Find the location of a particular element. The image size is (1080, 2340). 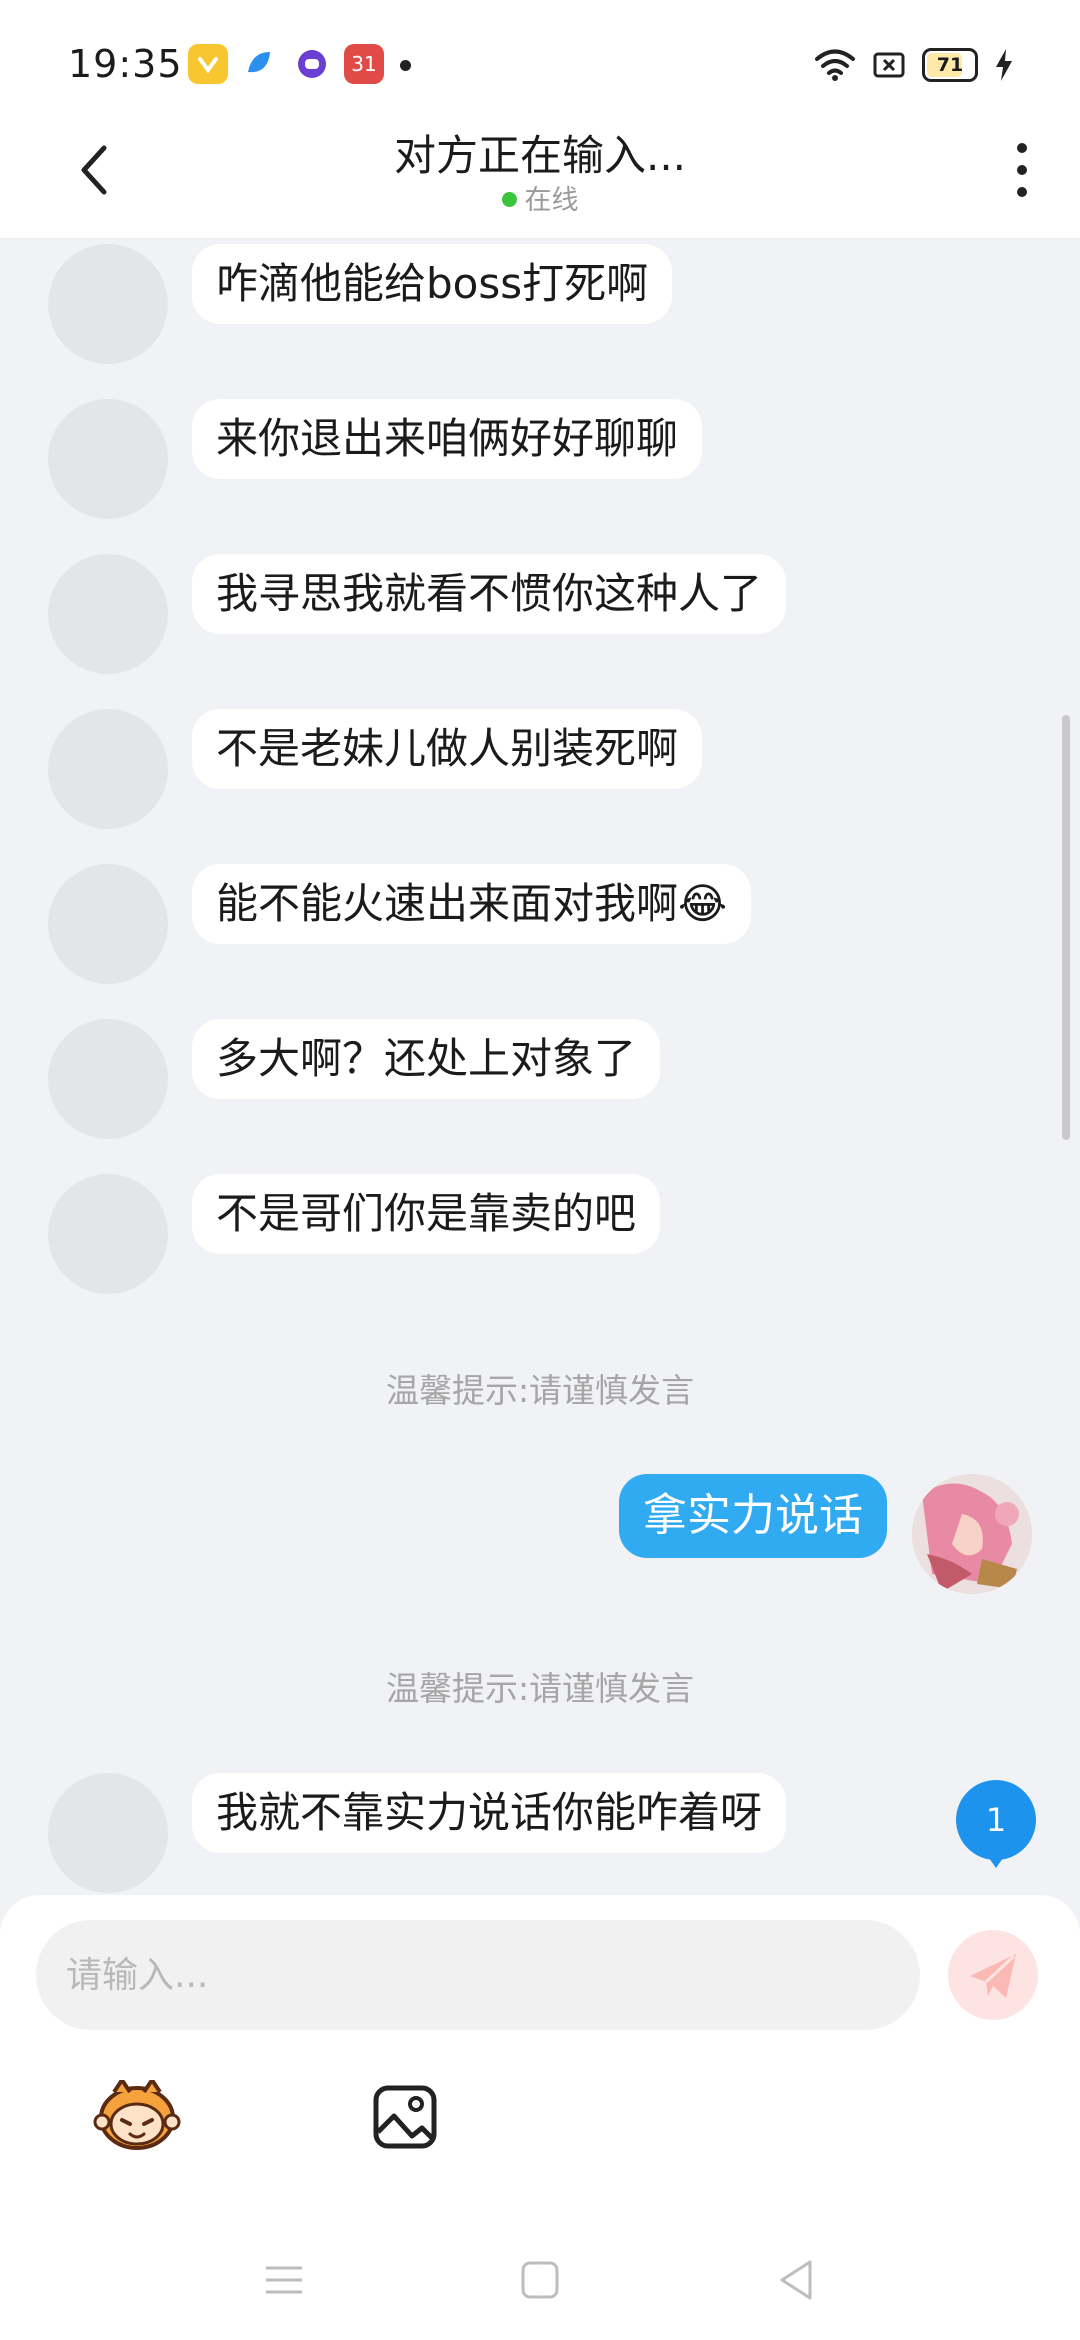

charging-icon is located at coordinates (1004, 65).